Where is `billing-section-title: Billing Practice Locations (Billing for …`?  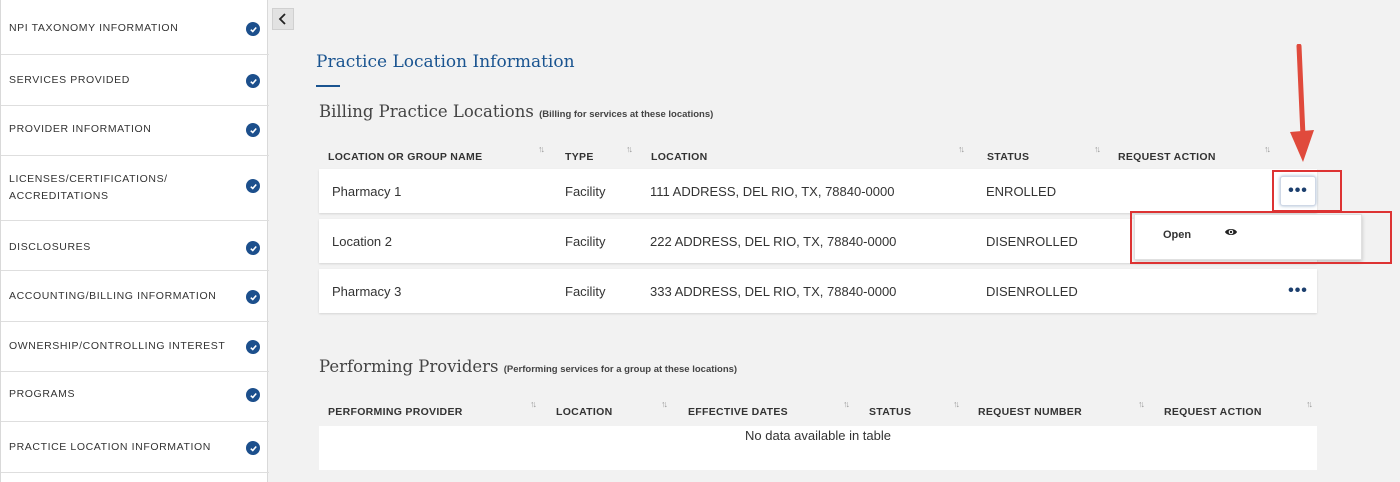
billing-section-title: Billing Practice Locations (Billing for … is located at coordinates (516, 111).